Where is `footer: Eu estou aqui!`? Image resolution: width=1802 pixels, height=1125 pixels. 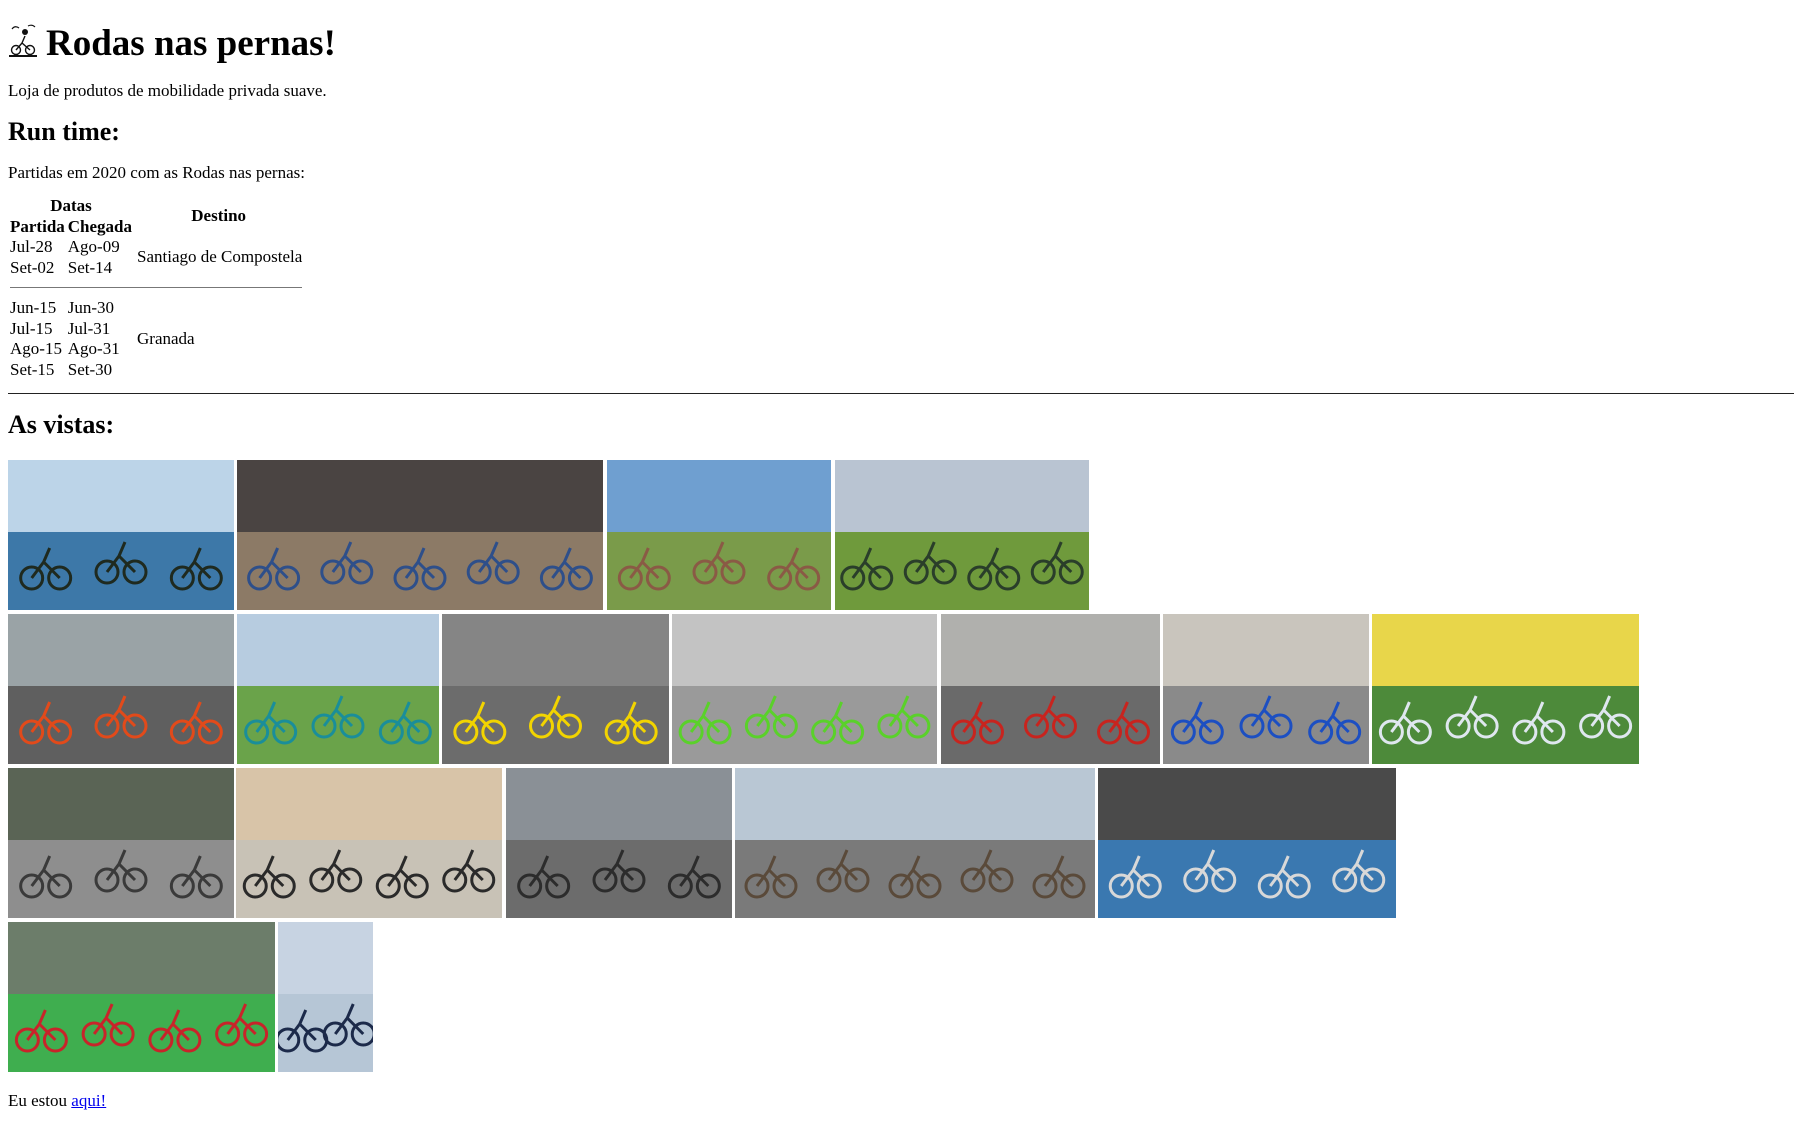
footer: Eu estou aqui! is located at coordinates (57, 1101).